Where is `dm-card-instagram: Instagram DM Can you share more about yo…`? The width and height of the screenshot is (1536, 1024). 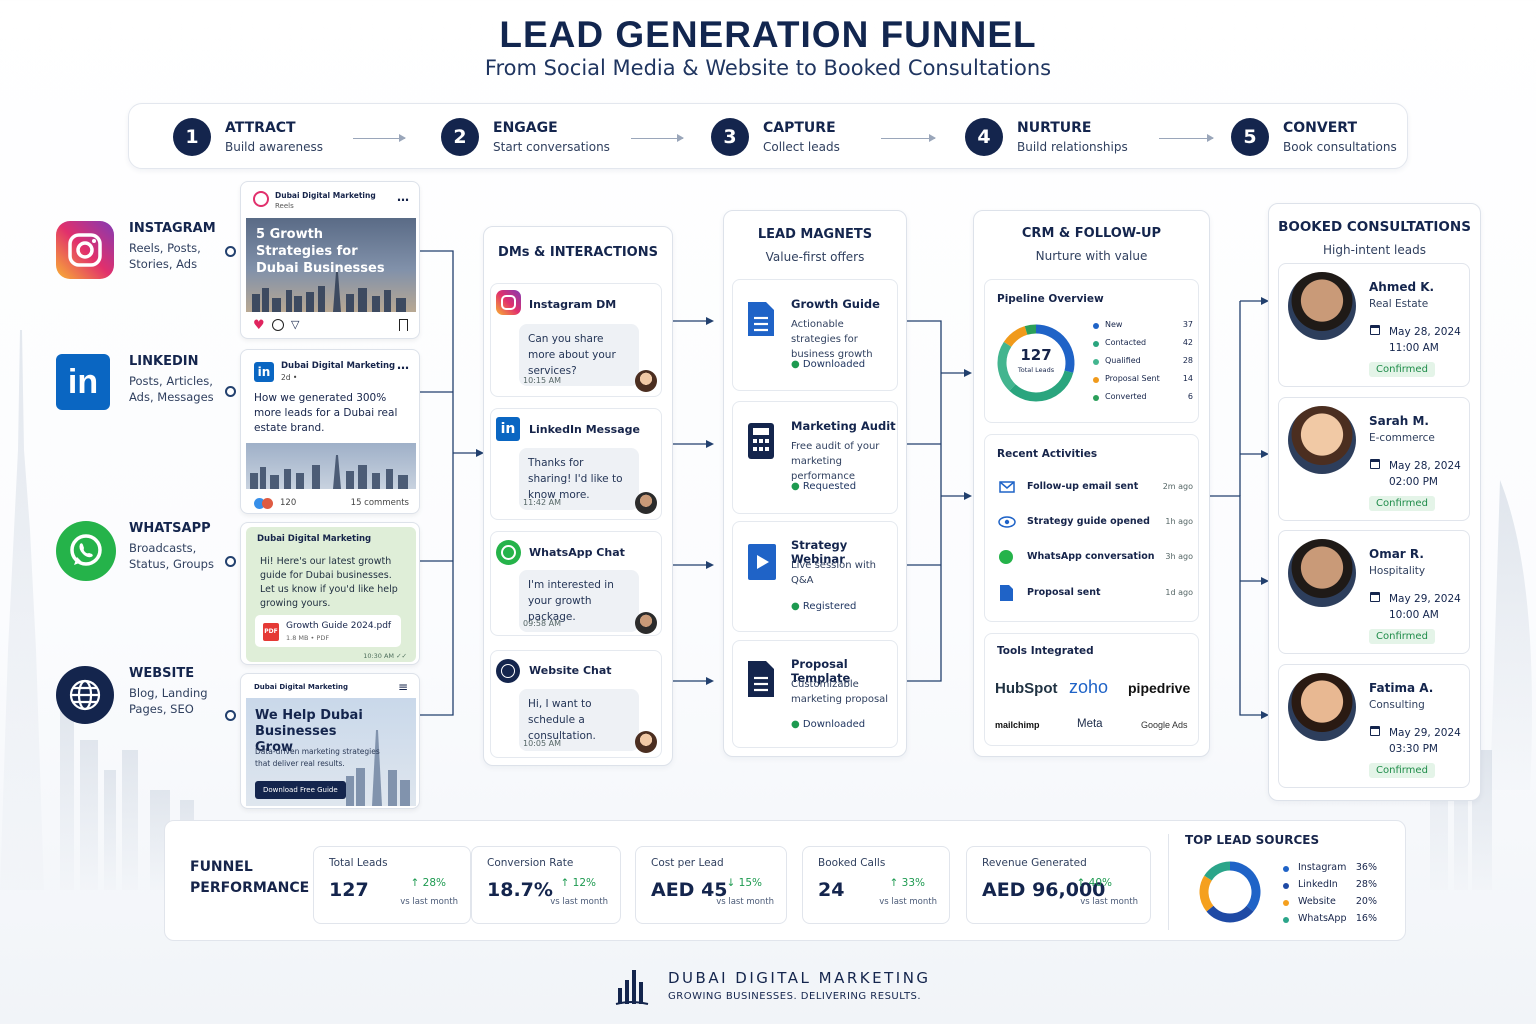 dm-card-instagram: Instagram DM Can you share more about yo… is located at coordinates (576, 340).